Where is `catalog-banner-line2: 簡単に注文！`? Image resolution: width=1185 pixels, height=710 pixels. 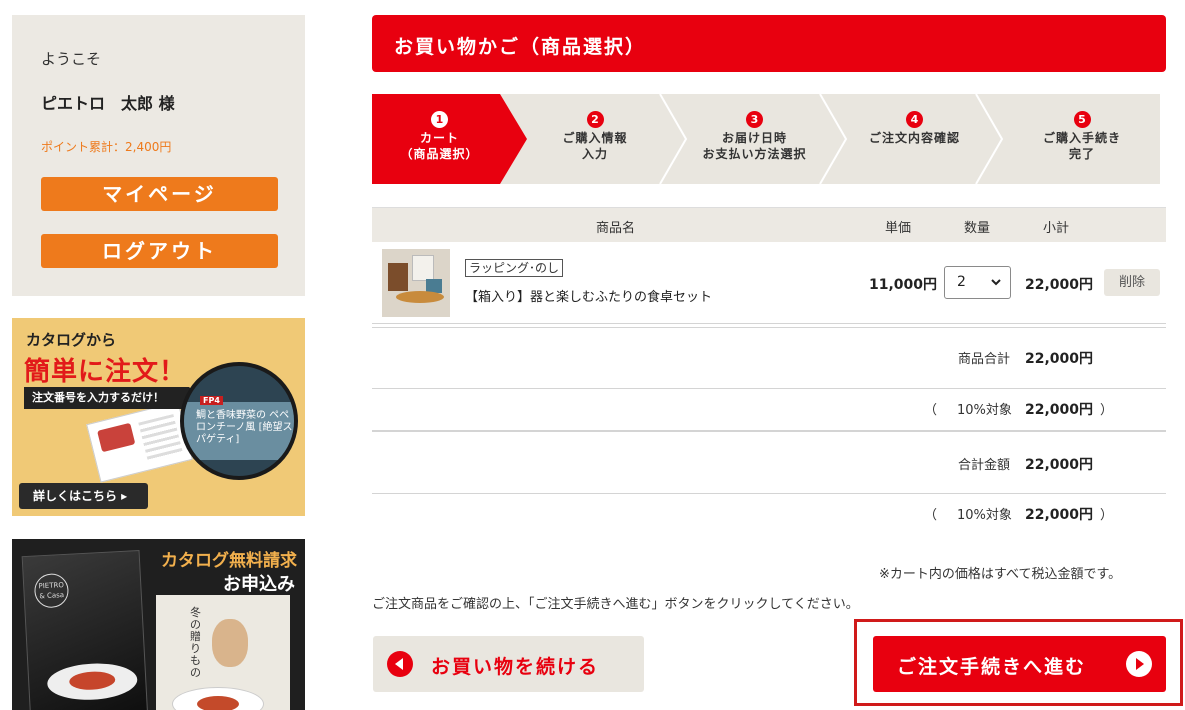
catalog-banner-line2: 簡単に注文！ is located at coordinates (105, 372).